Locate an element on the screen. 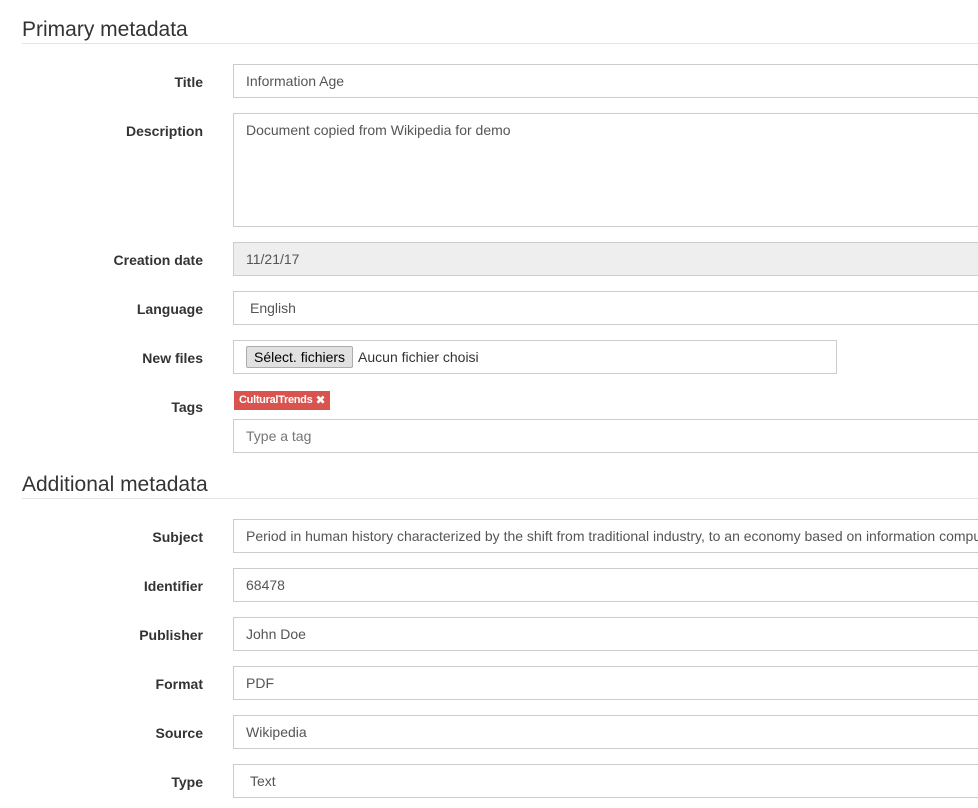 The height and width of the screenshot is (808, 978). identifier-input is located at coordinates (605, 585).